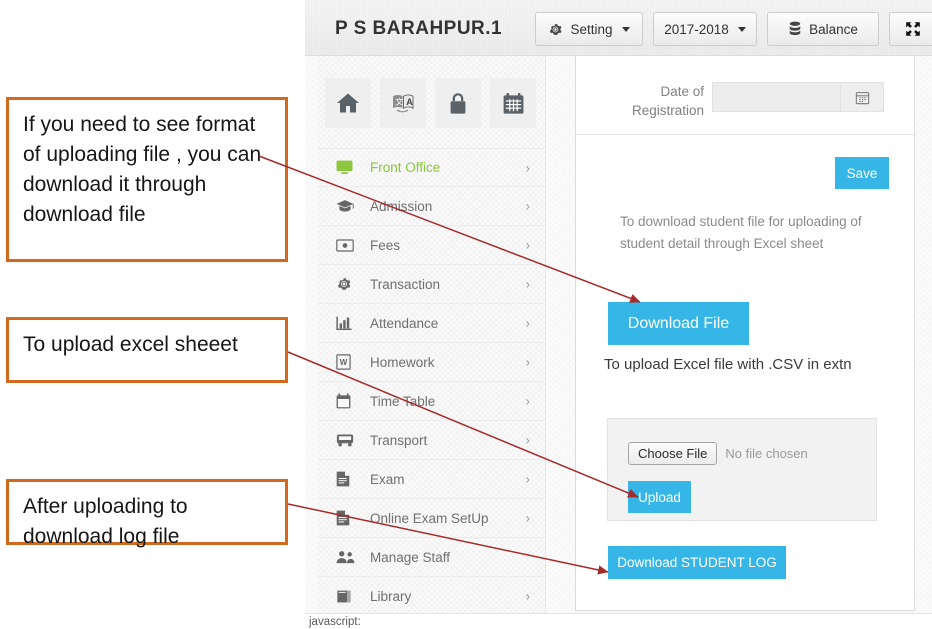 This screenshot has height=629, width=932. I want to click on status-bar: javascript:, so click(618, 621).